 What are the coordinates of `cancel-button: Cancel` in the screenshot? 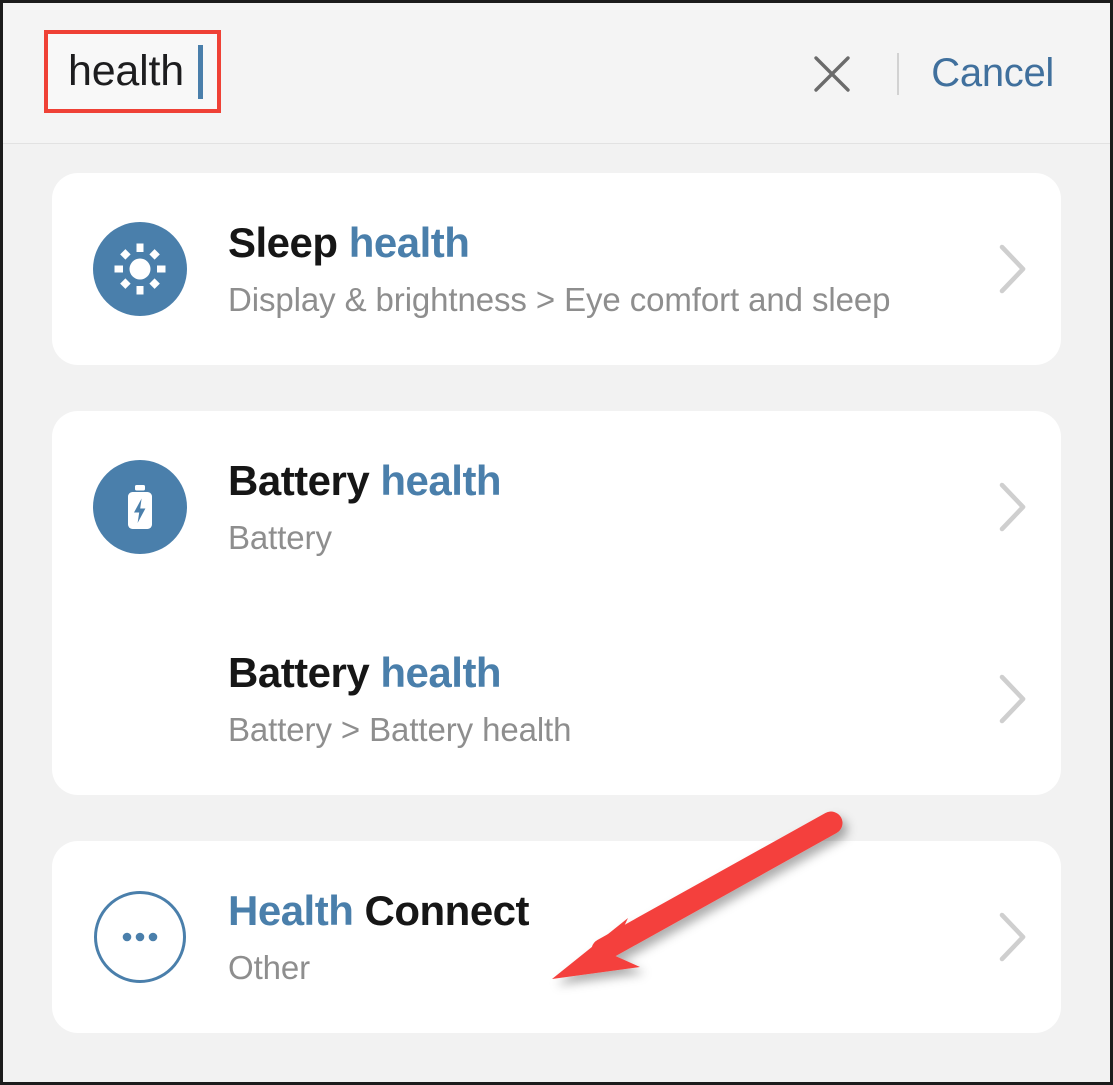 It's located at (1020, 73).